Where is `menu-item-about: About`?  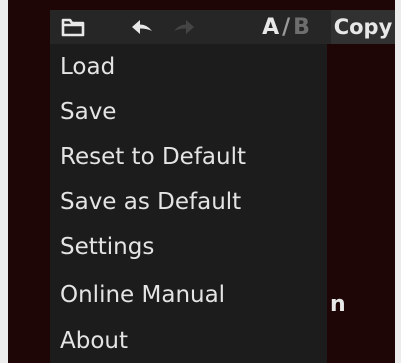
menu-item-about: About is located at coordinates (190, 341).